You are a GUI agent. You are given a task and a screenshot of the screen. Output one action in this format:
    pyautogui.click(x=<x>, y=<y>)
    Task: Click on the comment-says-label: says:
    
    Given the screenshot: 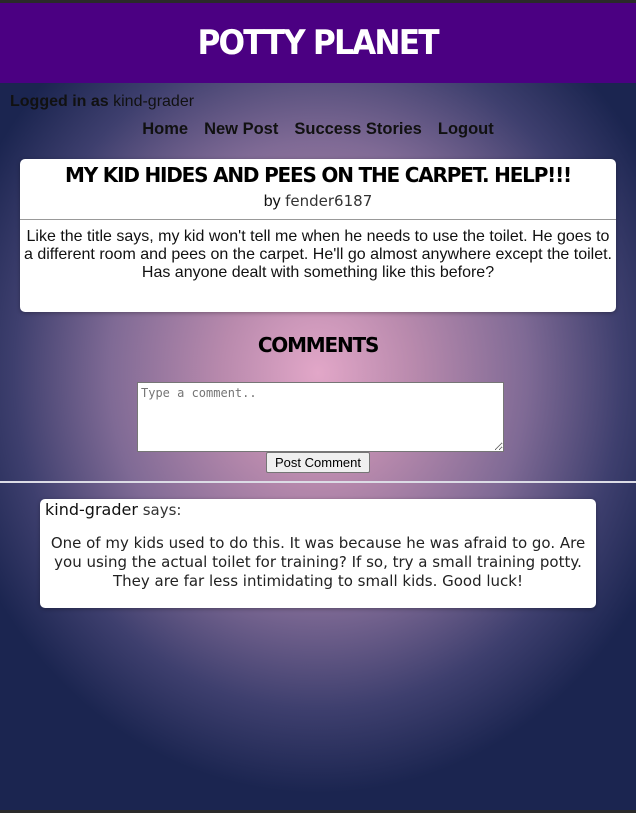 What is the action you would take?
    pyautogui.click(x=162, y=510)
    